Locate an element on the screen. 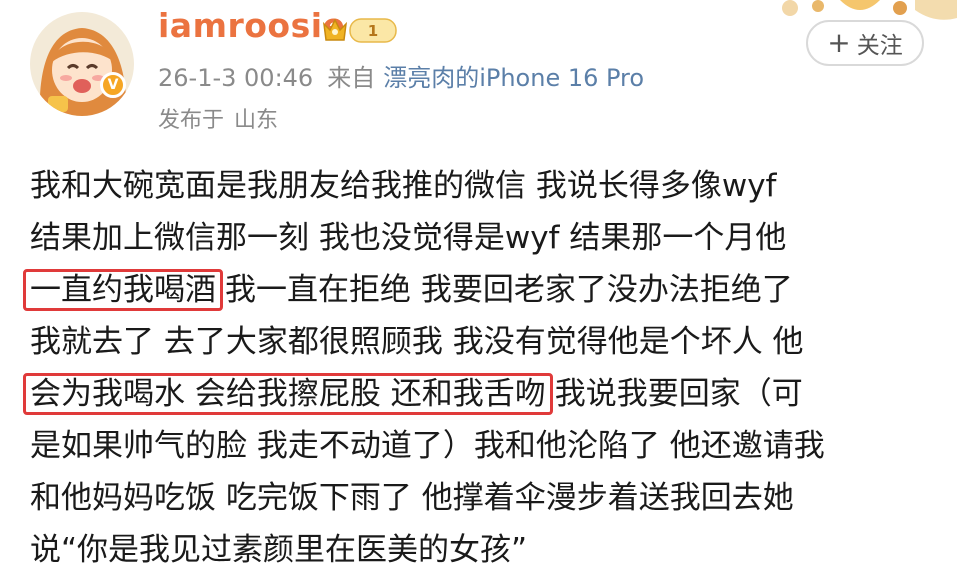 The height and width of the screenshot is (579, 957). post-line: 会为我喝水 会给我擦屁股 还和我舌吻 我说我要回家（可 is located at coordinates (476, 394).